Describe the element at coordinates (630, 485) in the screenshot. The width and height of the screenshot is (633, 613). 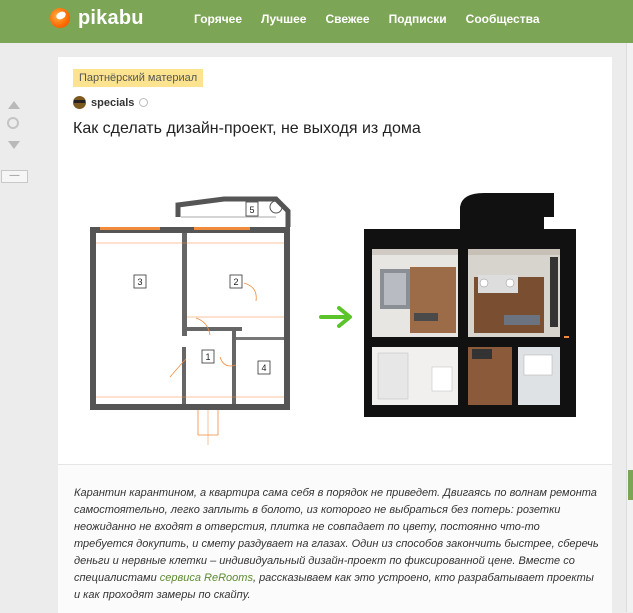
I see `right-sidebar-accent` at that location.